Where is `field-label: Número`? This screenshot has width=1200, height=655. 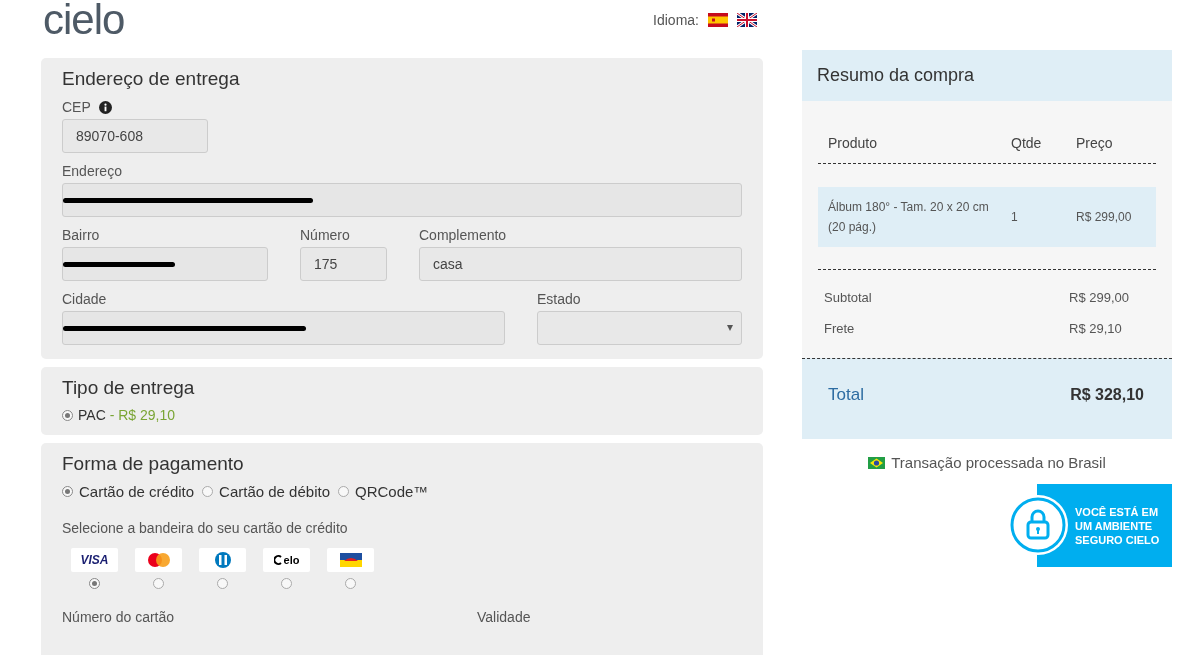
field-label: Número is located at coordinates (325, 235).